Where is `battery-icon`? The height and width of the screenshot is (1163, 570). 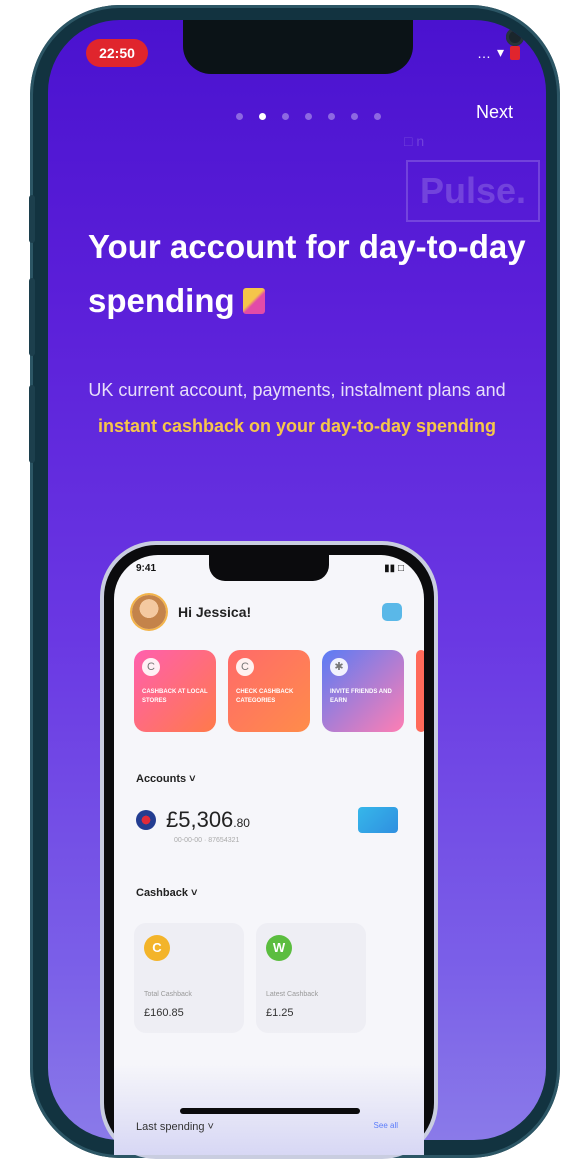
battery-icon is located at coordinates (515, 52).